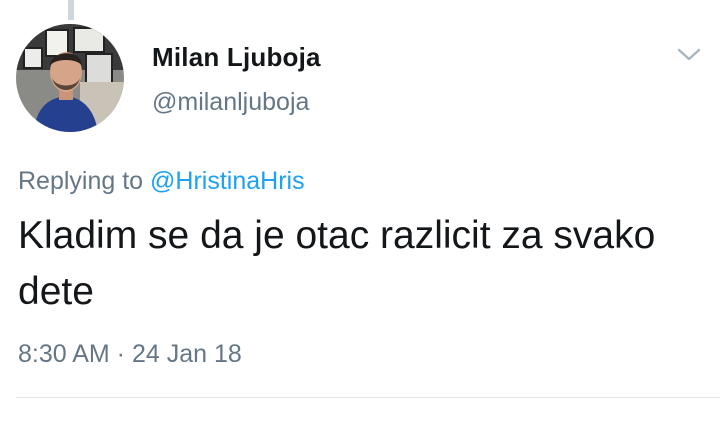 This screenshot has height=422, width=720. I want to click on avatar, so click(70, 78).